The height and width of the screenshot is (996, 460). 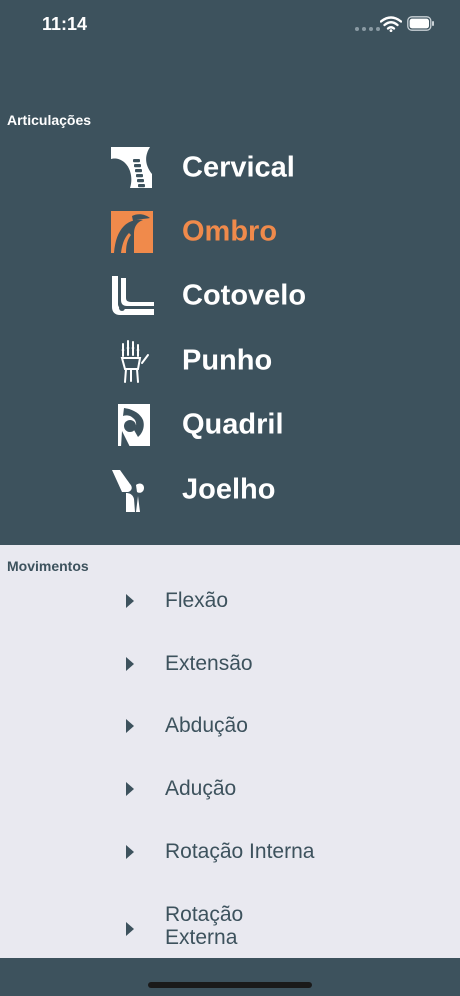 I want to click on movement-label: Rotação, so click(x=204, y=914).